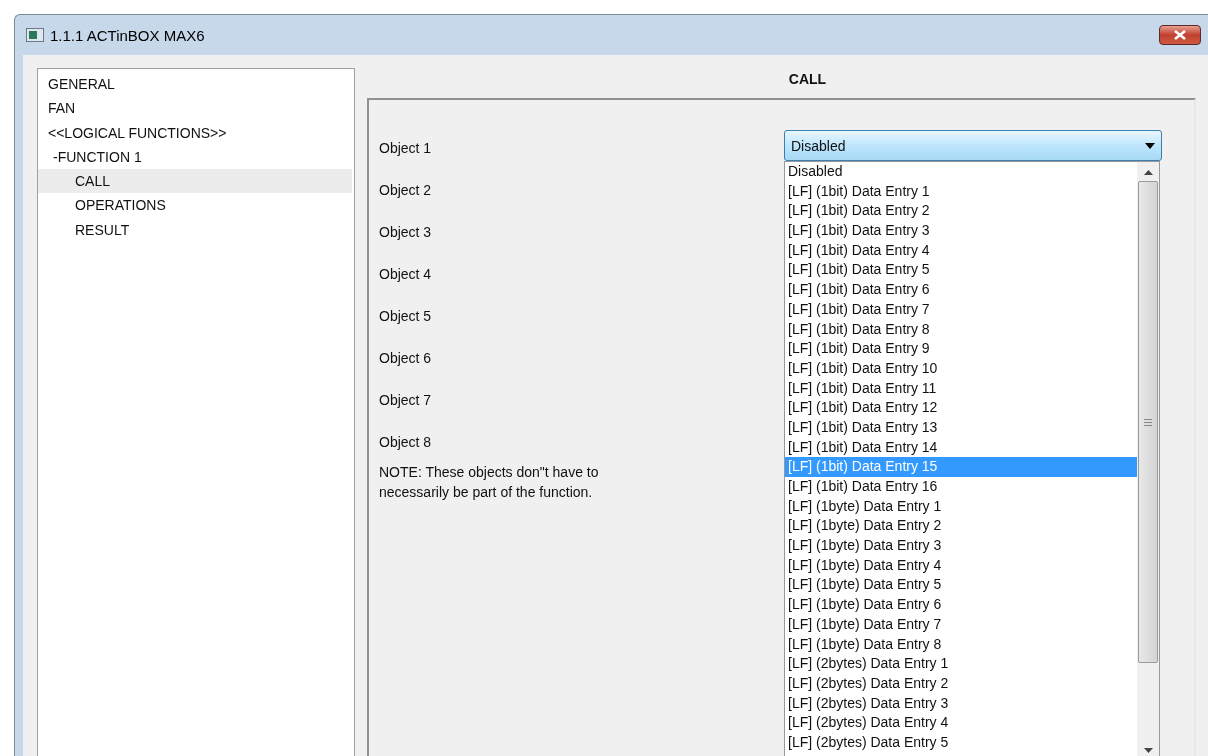 This screenshot has height=756, width=1208. I want to click on scroll-thumb, so click(1148, 422).